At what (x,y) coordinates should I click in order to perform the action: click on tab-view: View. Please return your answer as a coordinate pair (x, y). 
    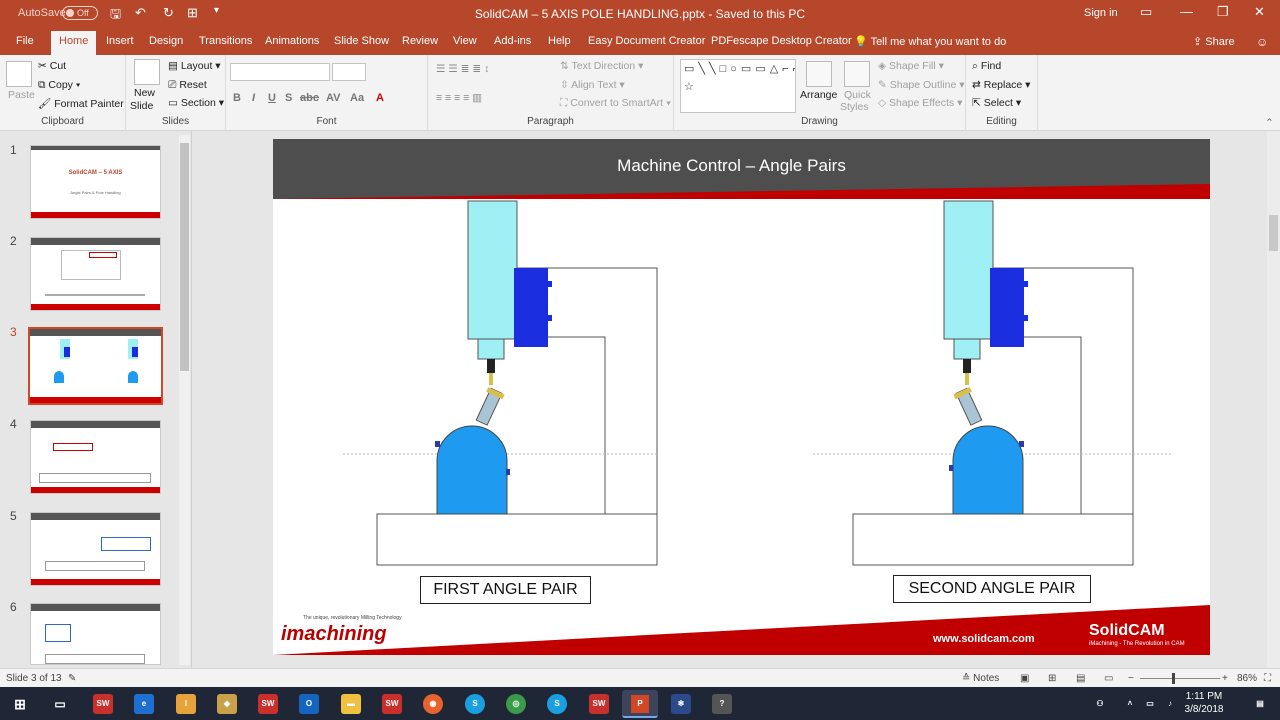
    Looking at the image, I should click on (465, 41).